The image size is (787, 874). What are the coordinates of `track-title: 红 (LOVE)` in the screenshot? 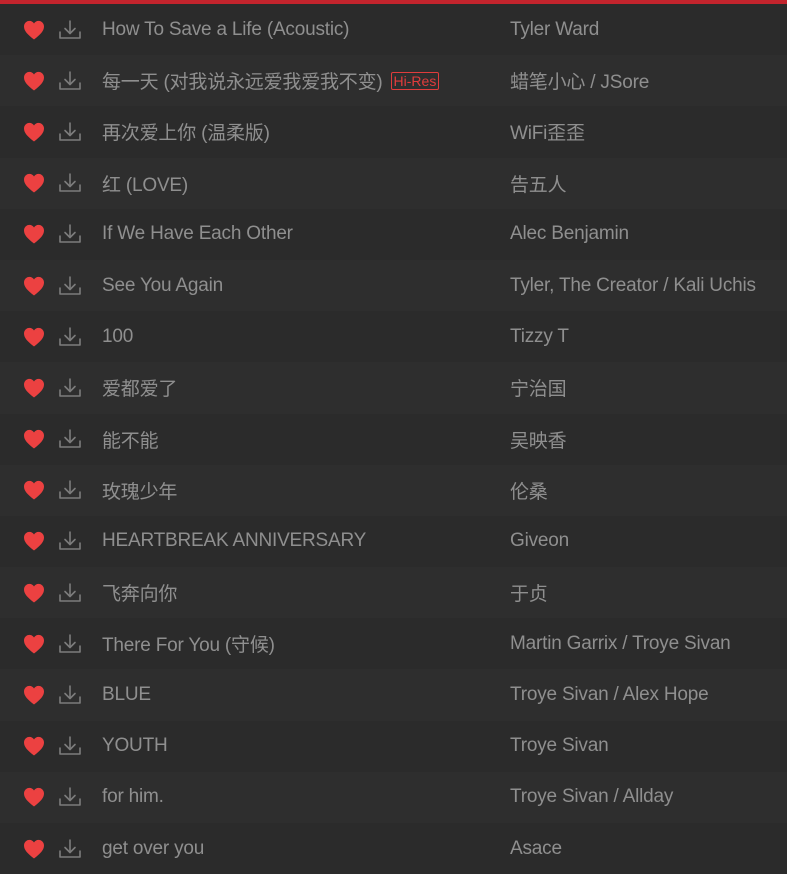 It's located at (145, 183).